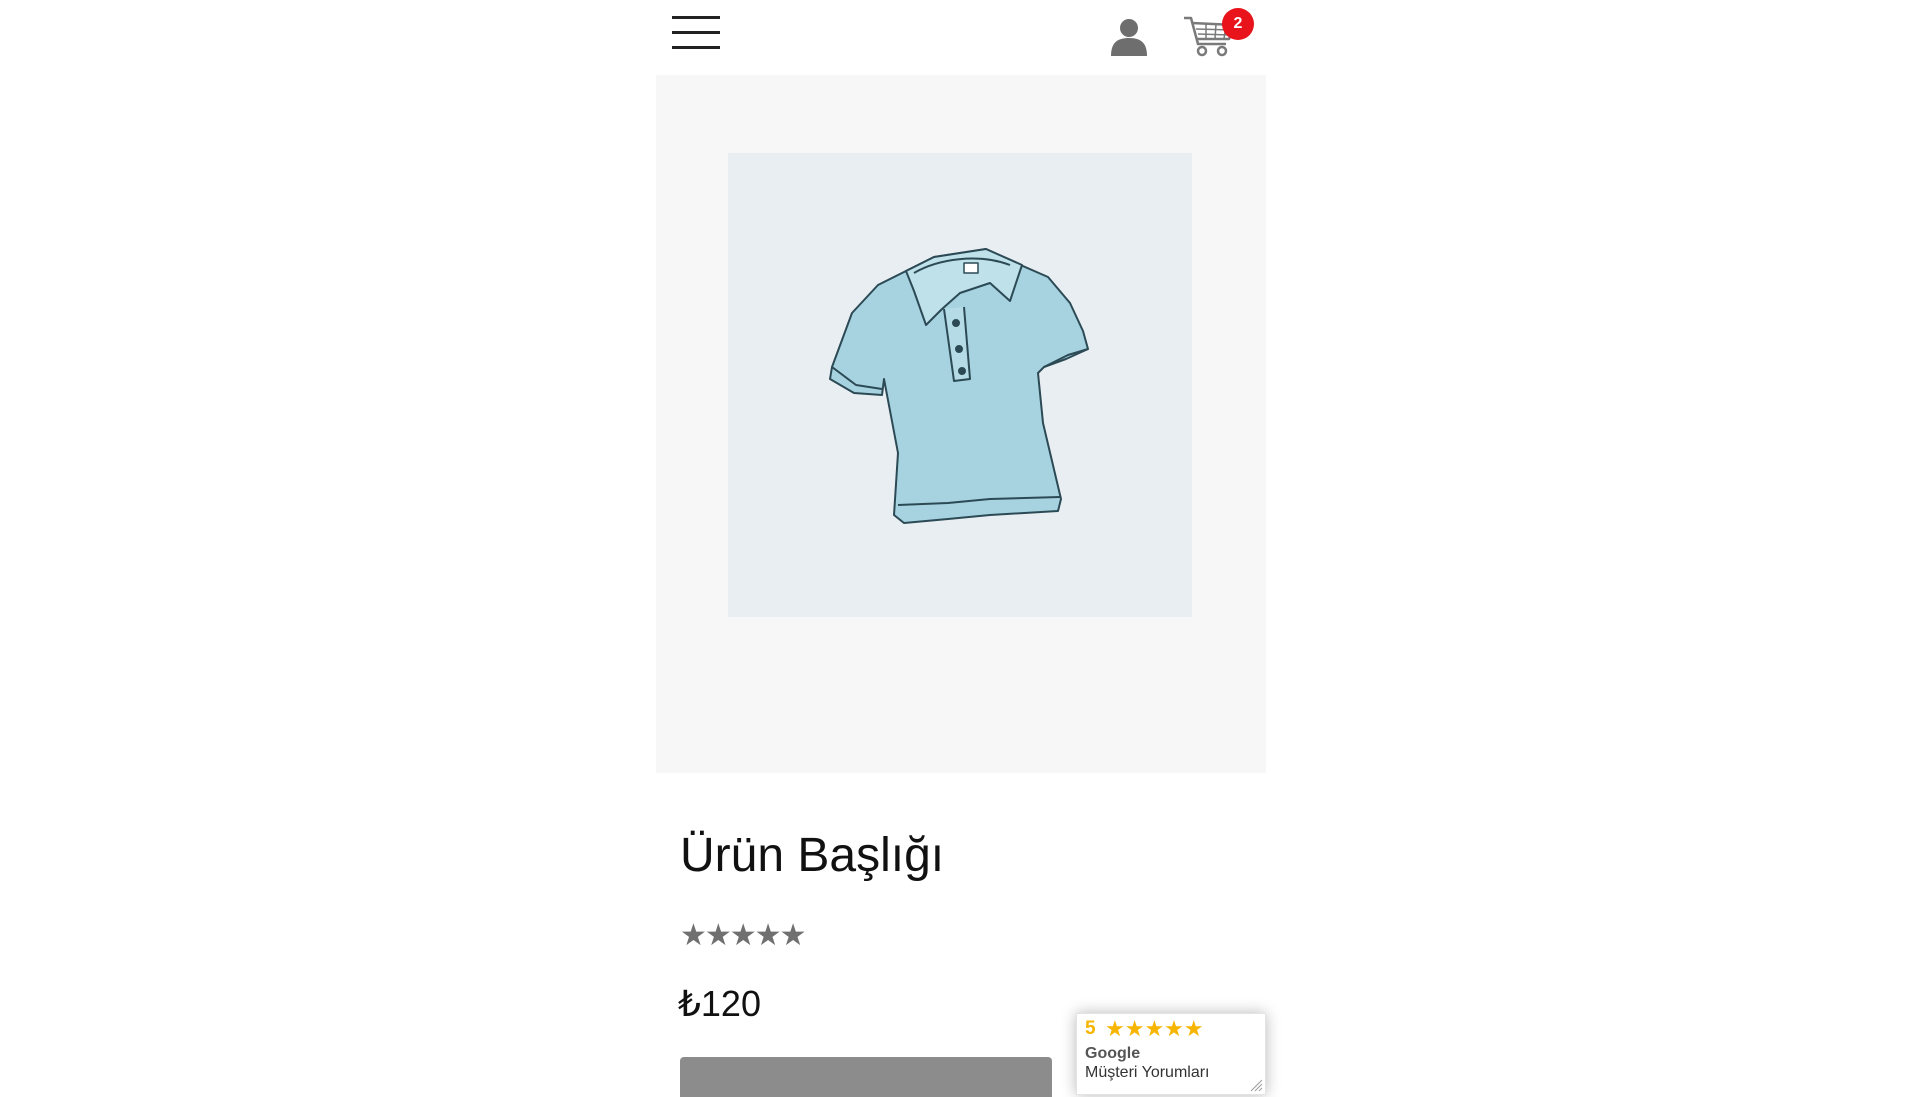 The image size is (1920, 1097). Describe the element at coordinates (719, 1003) in the screenshot. I see `product-price: ₺120` at that location.